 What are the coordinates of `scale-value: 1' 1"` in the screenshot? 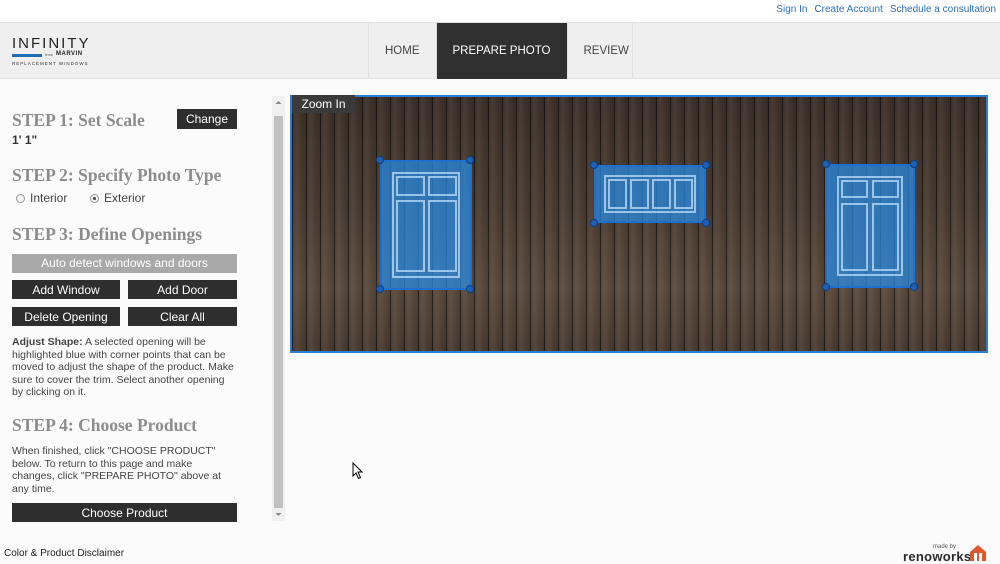 It's located at (25, 140).